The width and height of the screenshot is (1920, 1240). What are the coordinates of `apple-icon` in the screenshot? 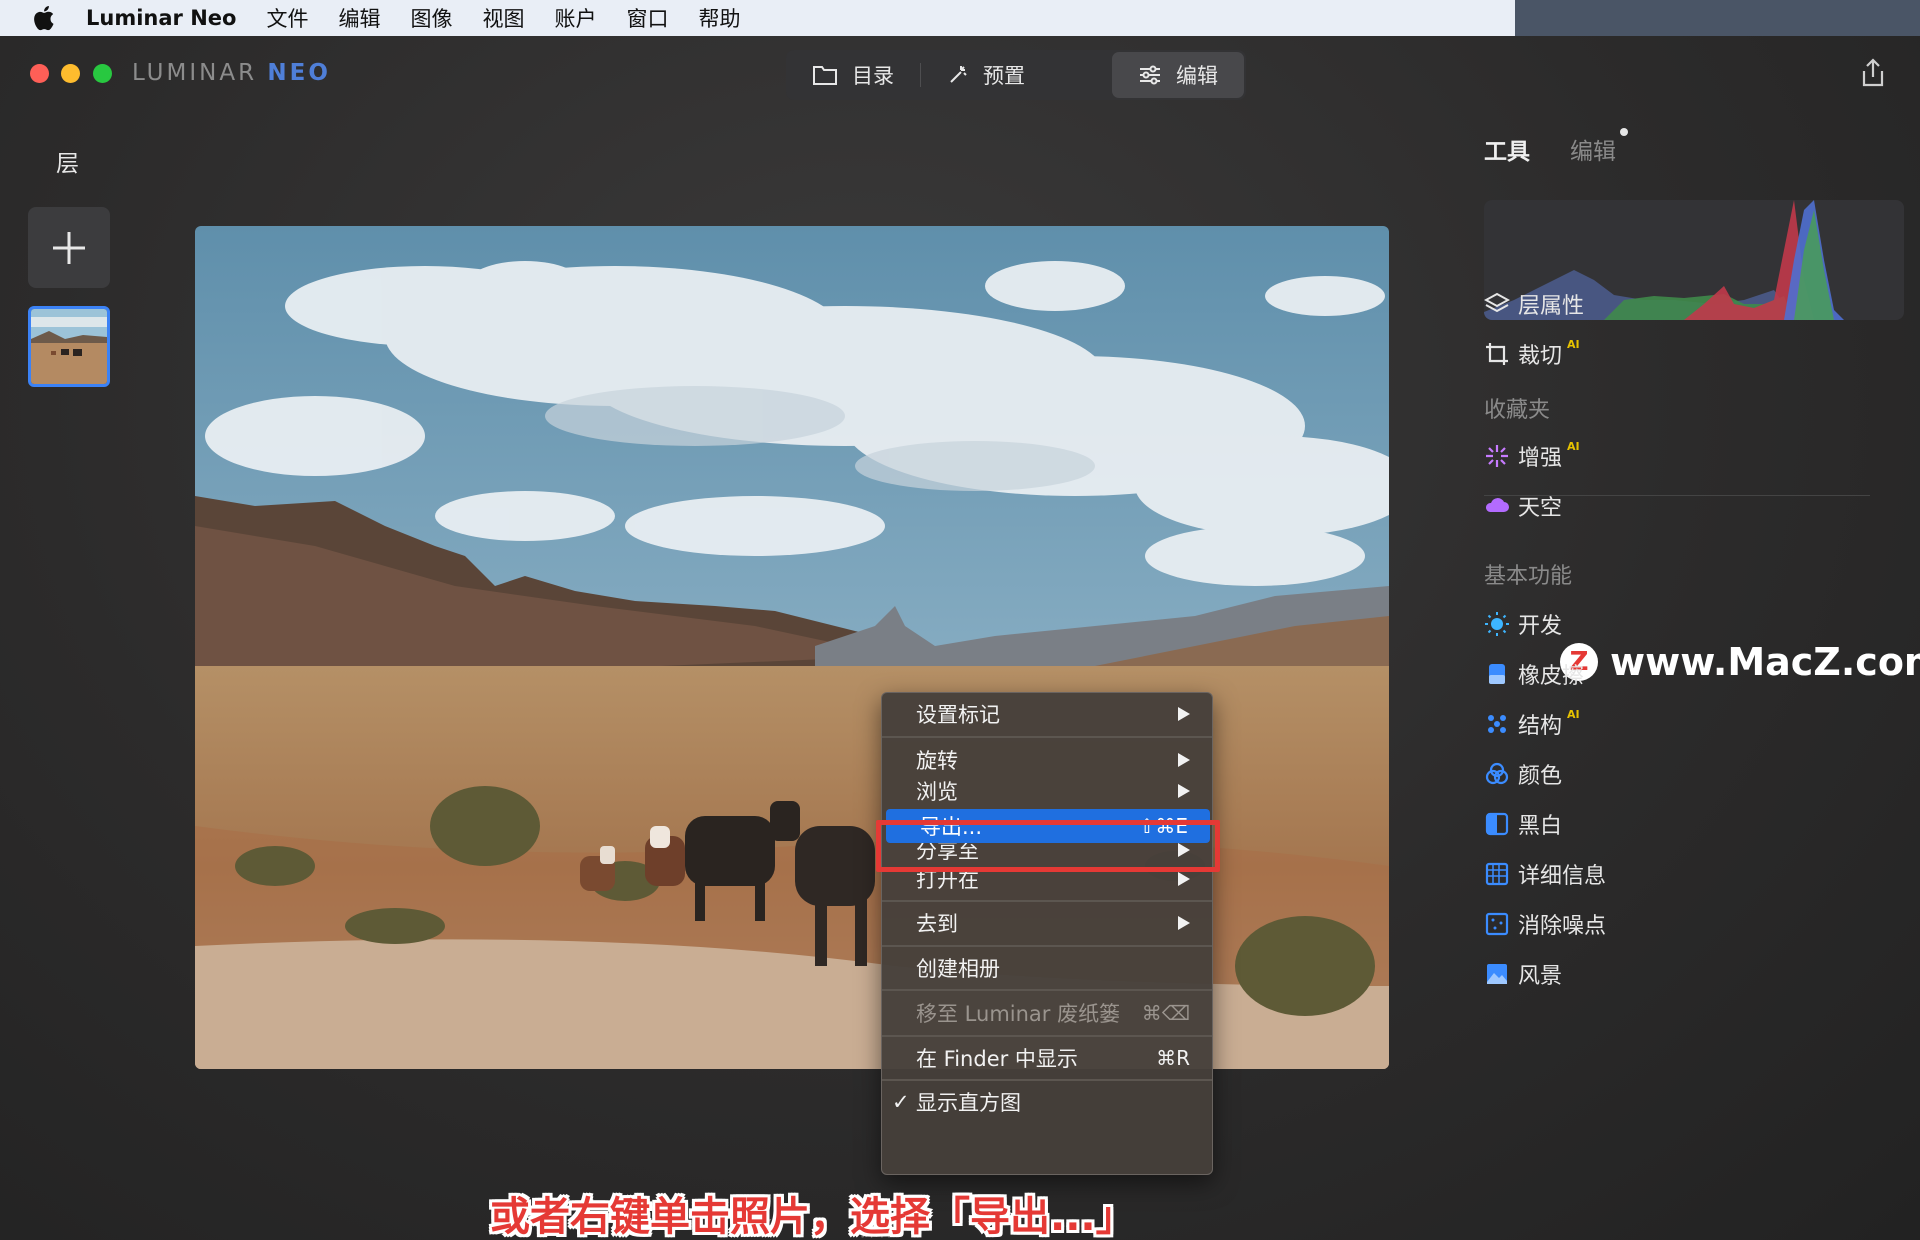 It's located at (45, 18).